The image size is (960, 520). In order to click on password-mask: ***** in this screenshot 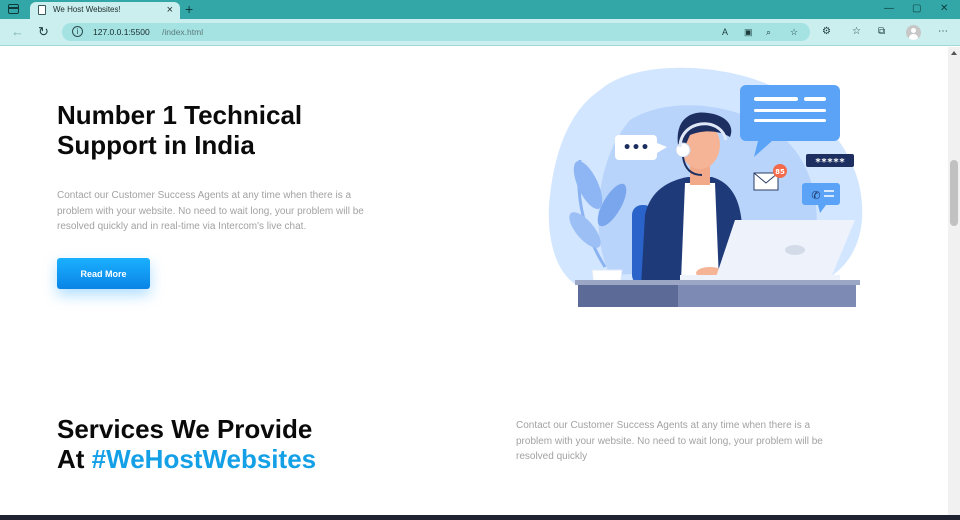, I will do `click(830, 162)`.